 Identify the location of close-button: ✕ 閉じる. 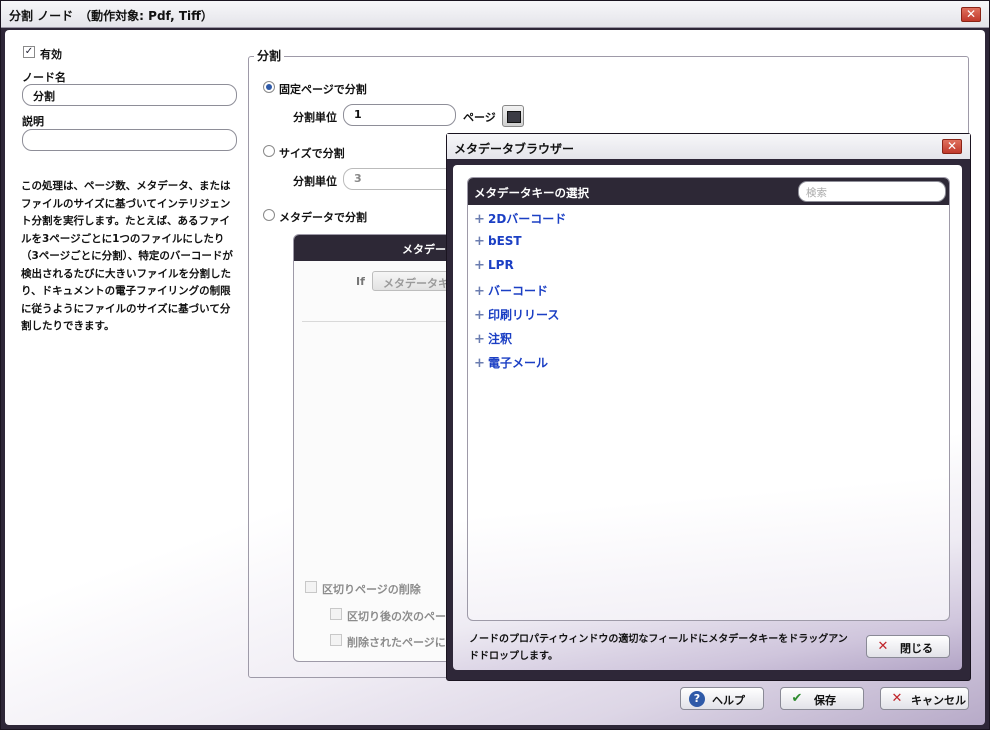
(908, 646).